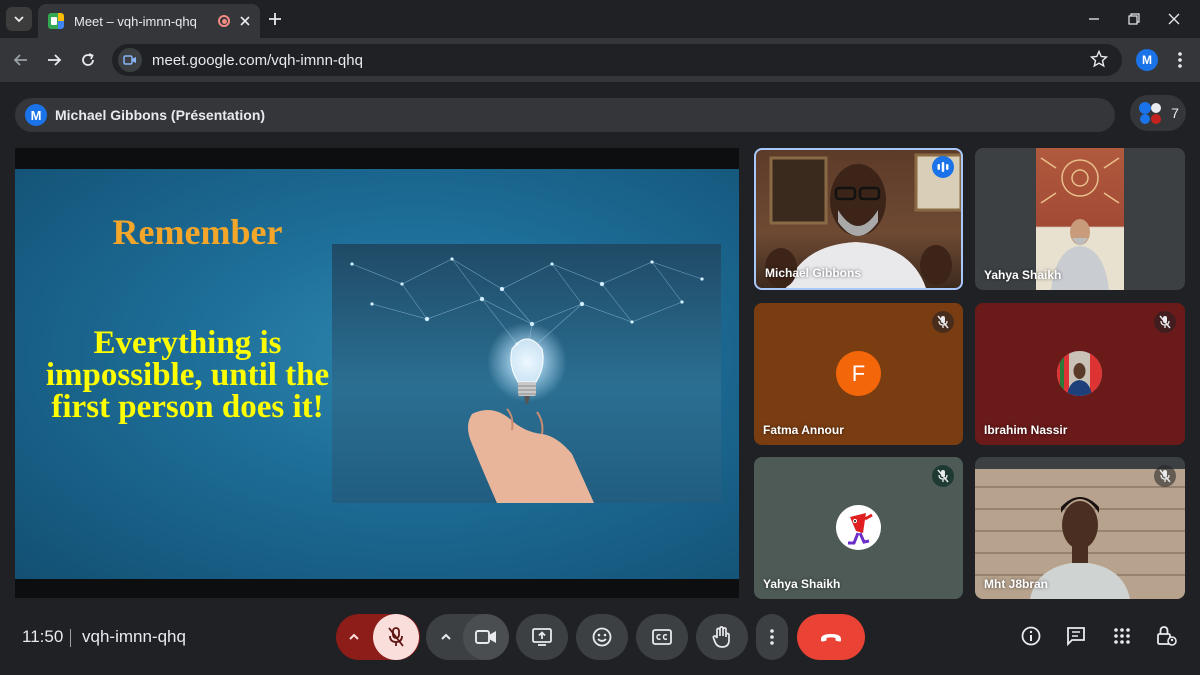 The image size is (1200, 675). I want to click on participants-button: 7, so click(1158, 113).